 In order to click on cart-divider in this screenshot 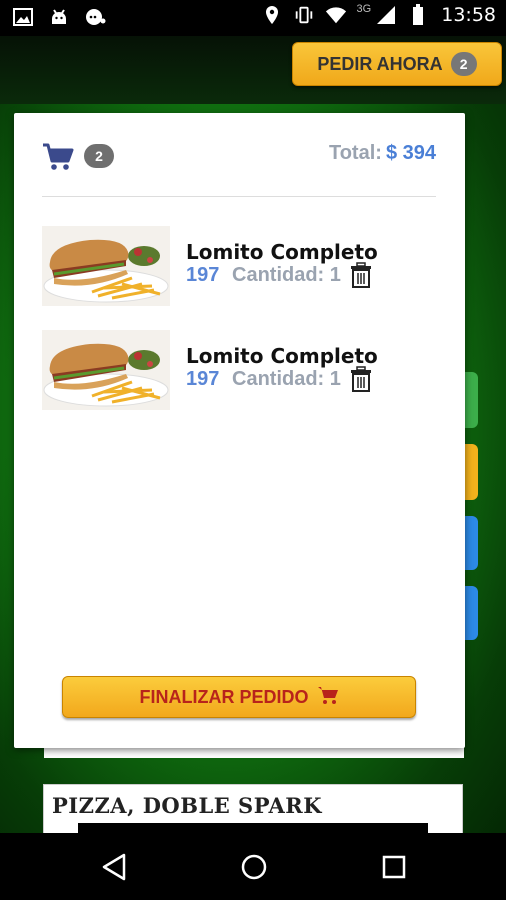, I will do `click(239, 196)`.